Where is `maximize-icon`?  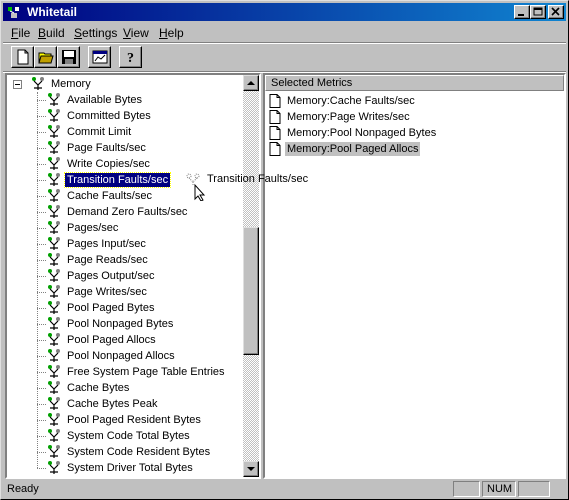
maximize-icon is located at coordinates (538, 11).